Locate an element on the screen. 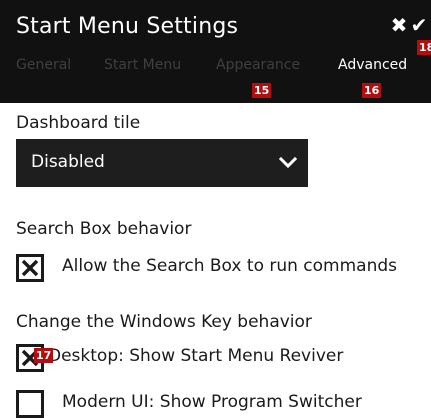 The height and width of the screenshot is (418, 431). close-icon: ✖ is located at coordinates (399, 25).